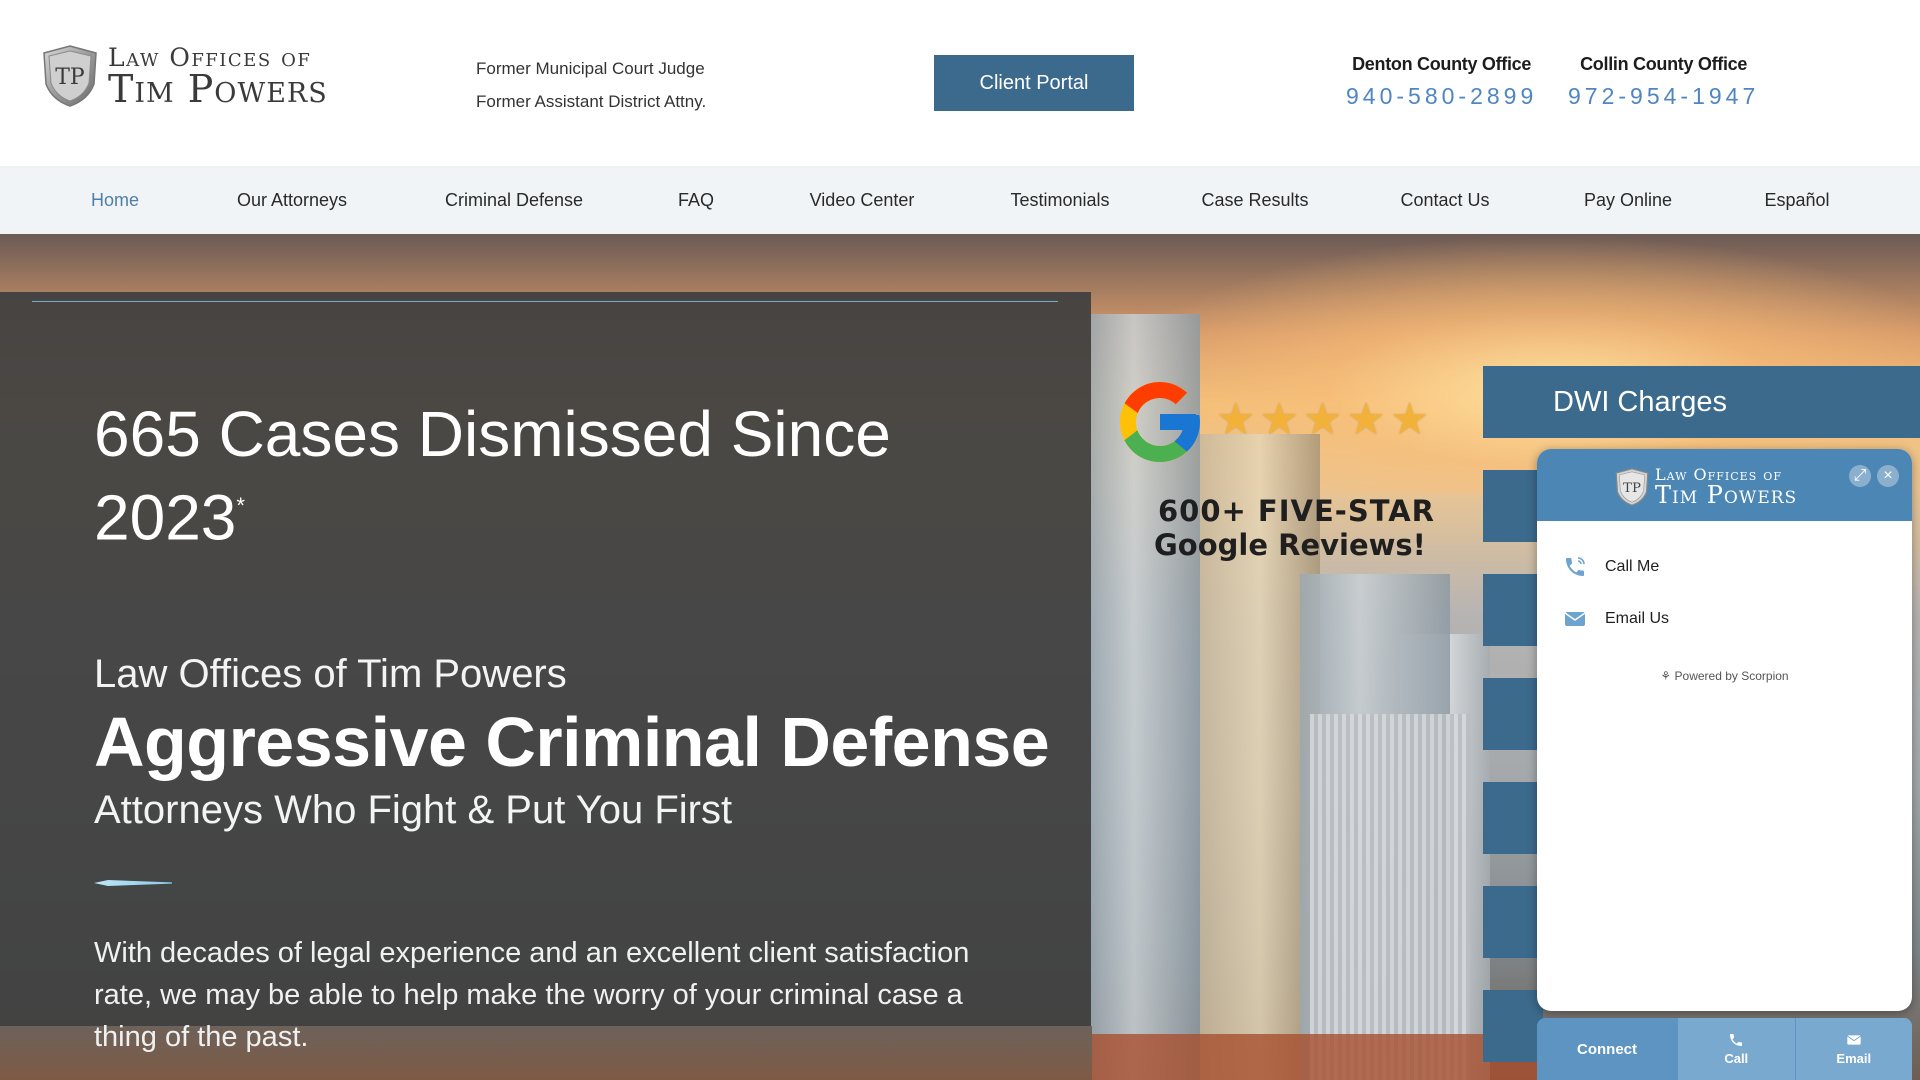 This screenshot has height=1080, width=1920. I want to click on call-me-option: Call Me, so click(1611, 567).